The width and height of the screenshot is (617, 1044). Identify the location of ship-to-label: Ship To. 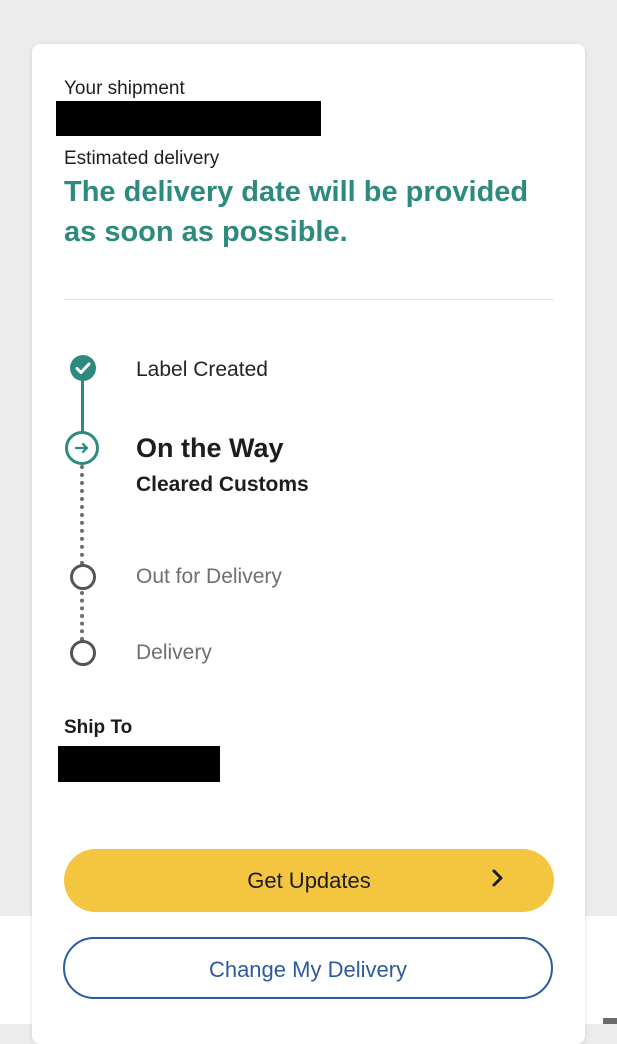
(98, 727).